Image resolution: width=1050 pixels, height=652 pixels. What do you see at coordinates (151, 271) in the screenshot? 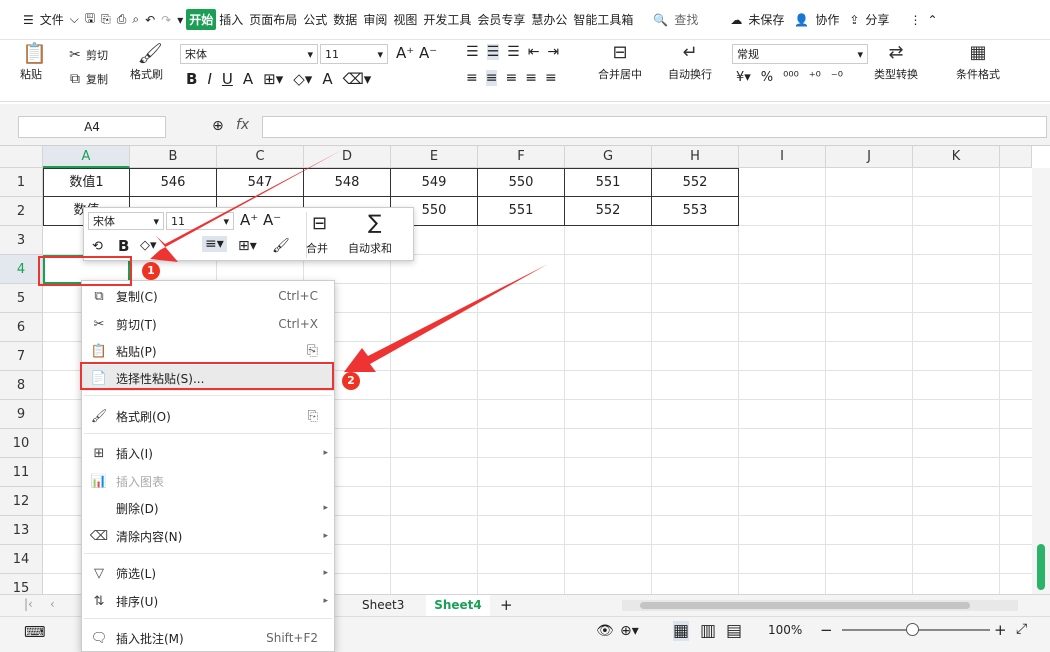
I see `annotation-badge-1: 1` at bounding box center [151, 271].